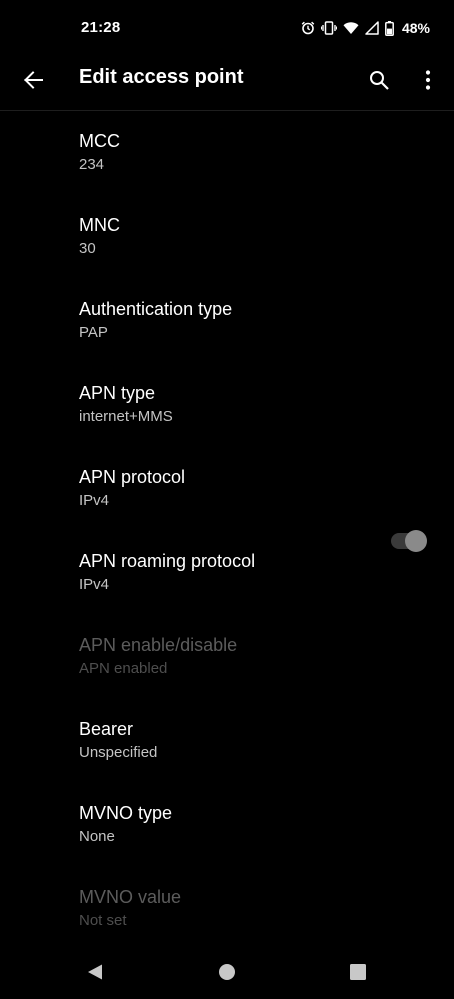 This screenshot has height=999, width=454. What do you see at coordinates (99, 225) in the screenshot?
I see `pref-title: MNC` at bounding box center [99, 225].